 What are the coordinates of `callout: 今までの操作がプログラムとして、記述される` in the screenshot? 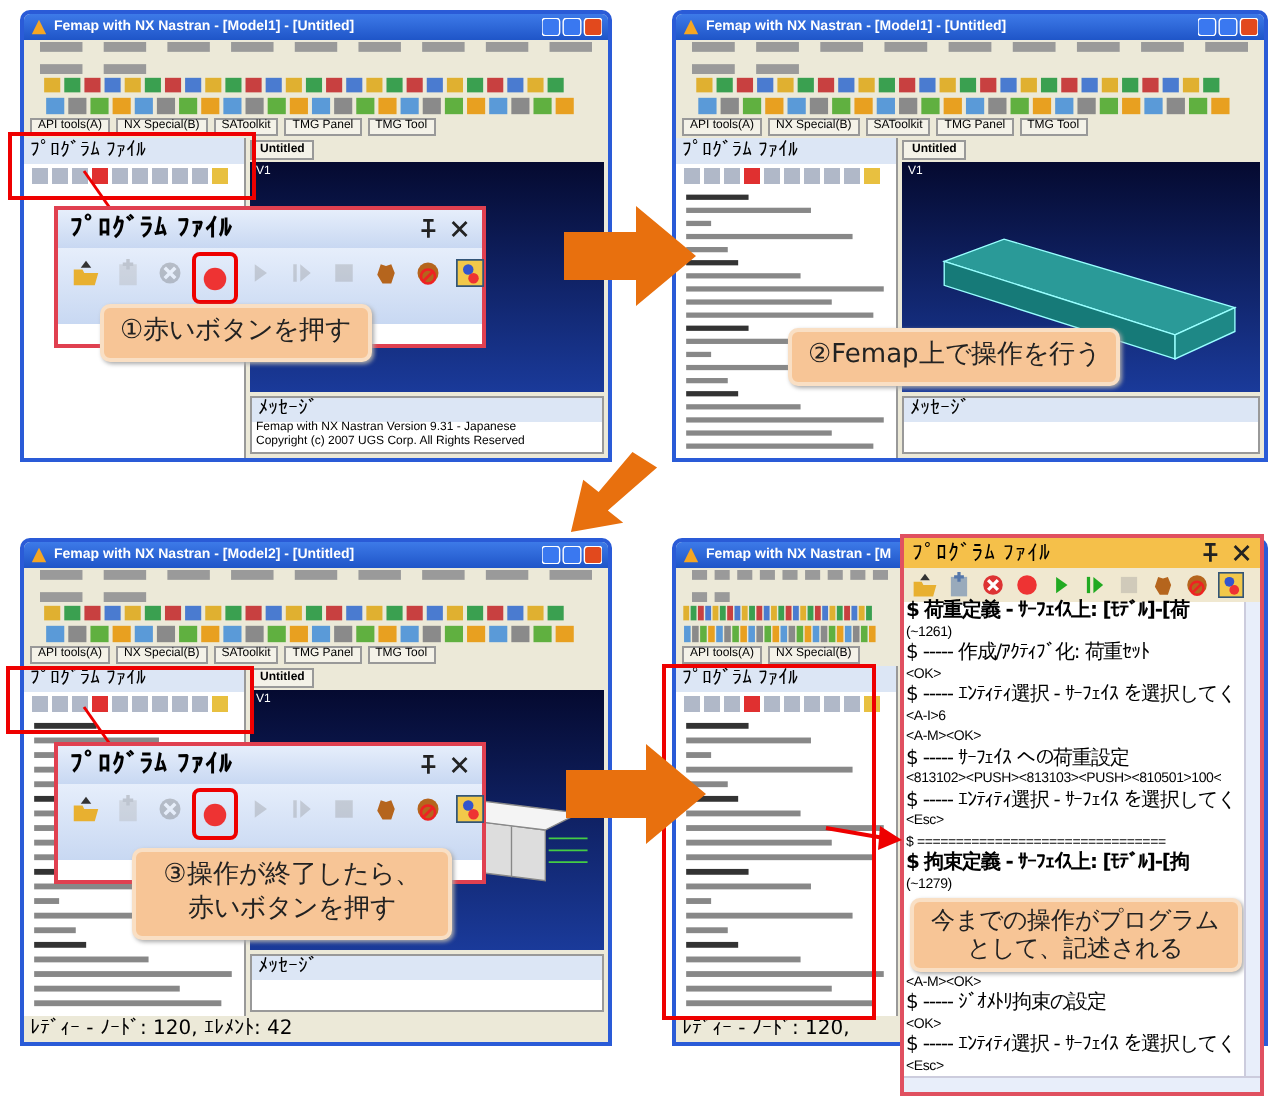 It's located at (1075, 935).